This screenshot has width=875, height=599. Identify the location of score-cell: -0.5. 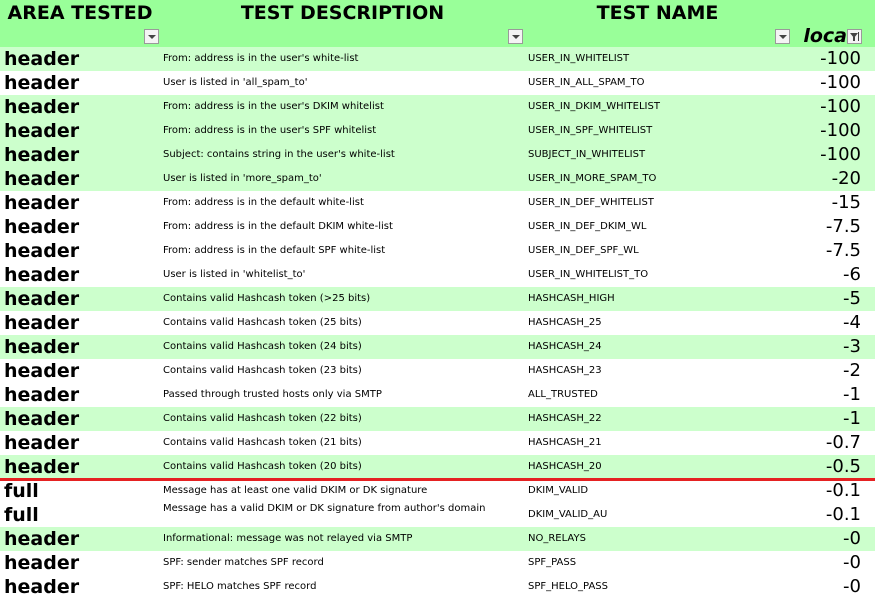
(843, 466).